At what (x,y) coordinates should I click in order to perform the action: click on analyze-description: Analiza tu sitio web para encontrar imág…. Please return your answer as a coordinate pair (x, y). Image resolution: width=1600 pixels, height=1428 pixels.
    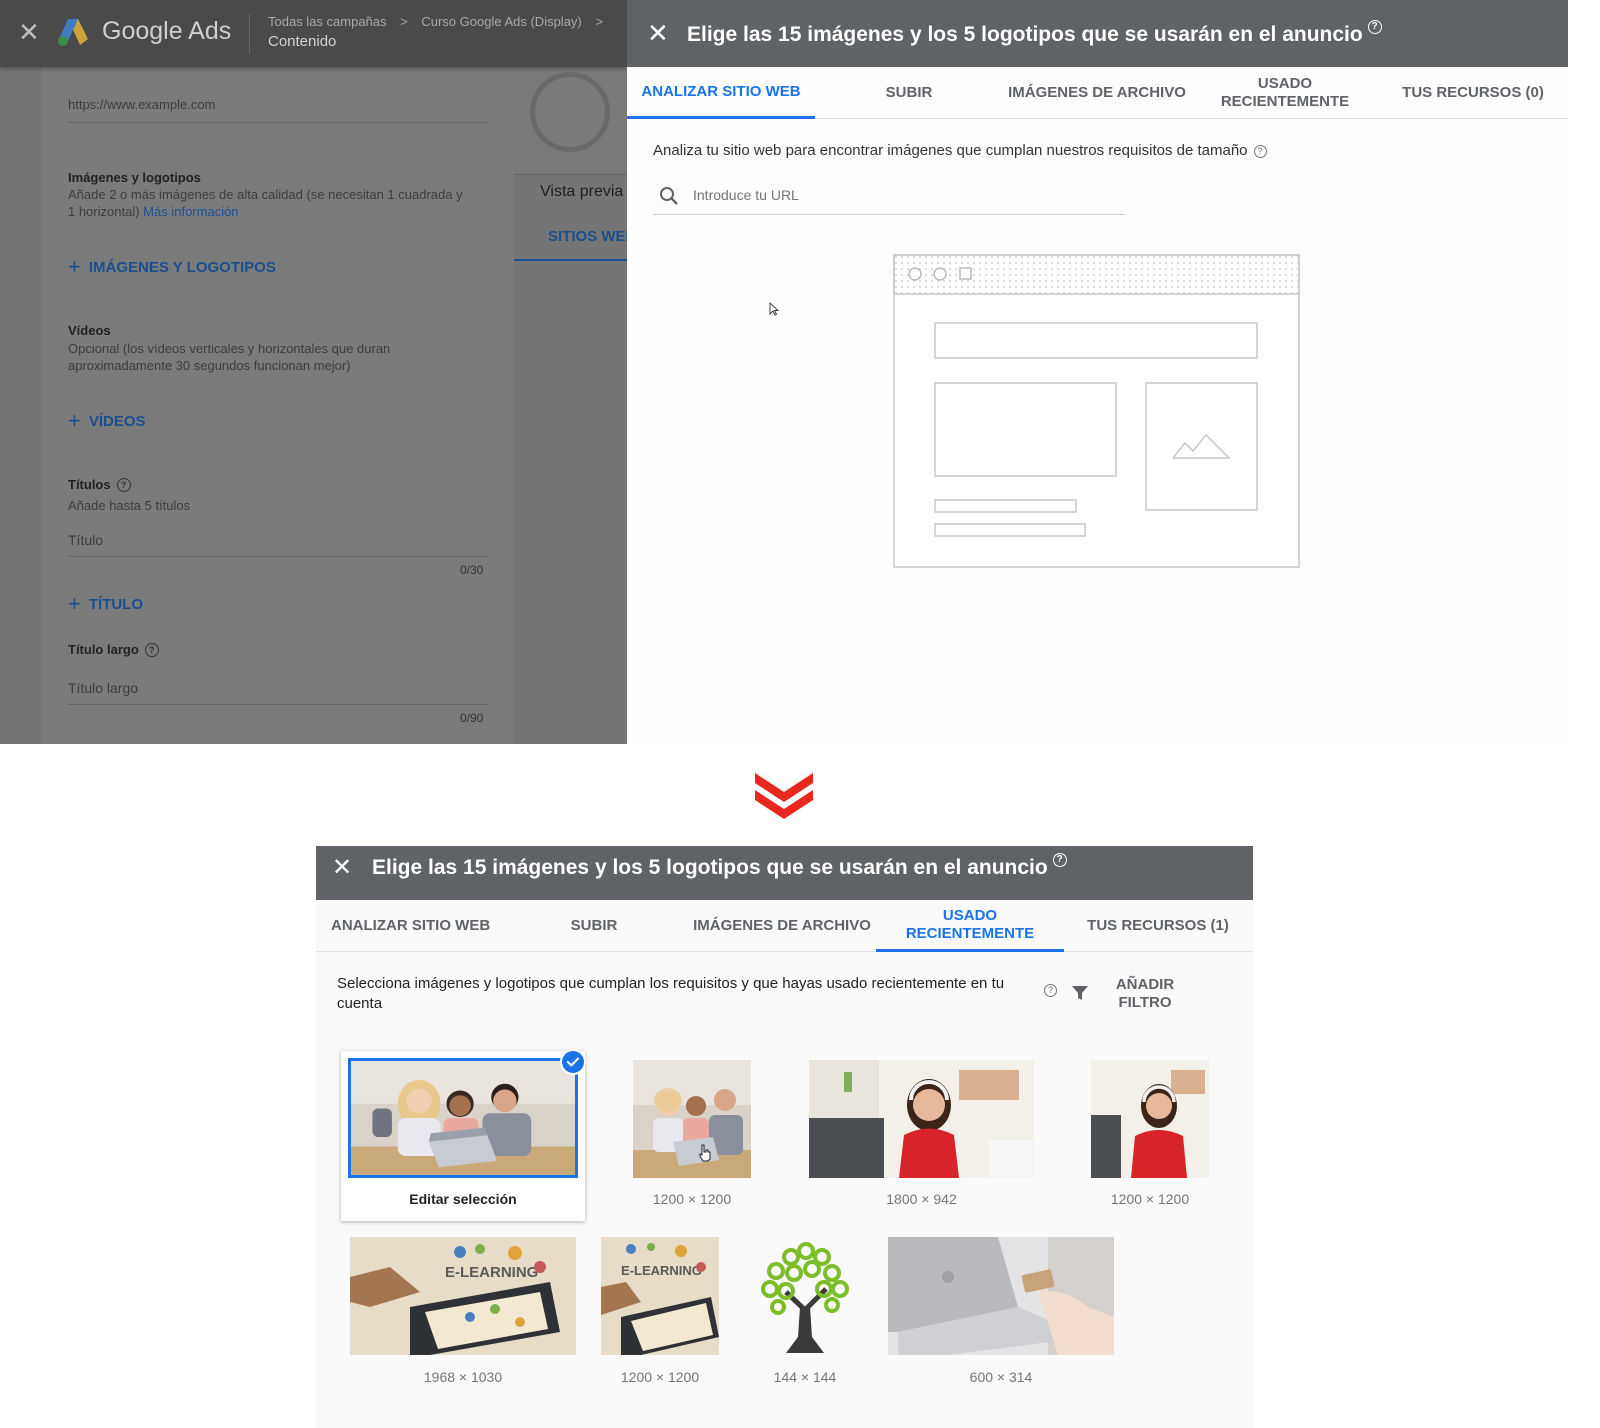
    Looking at the image, I should click on (960, 150).